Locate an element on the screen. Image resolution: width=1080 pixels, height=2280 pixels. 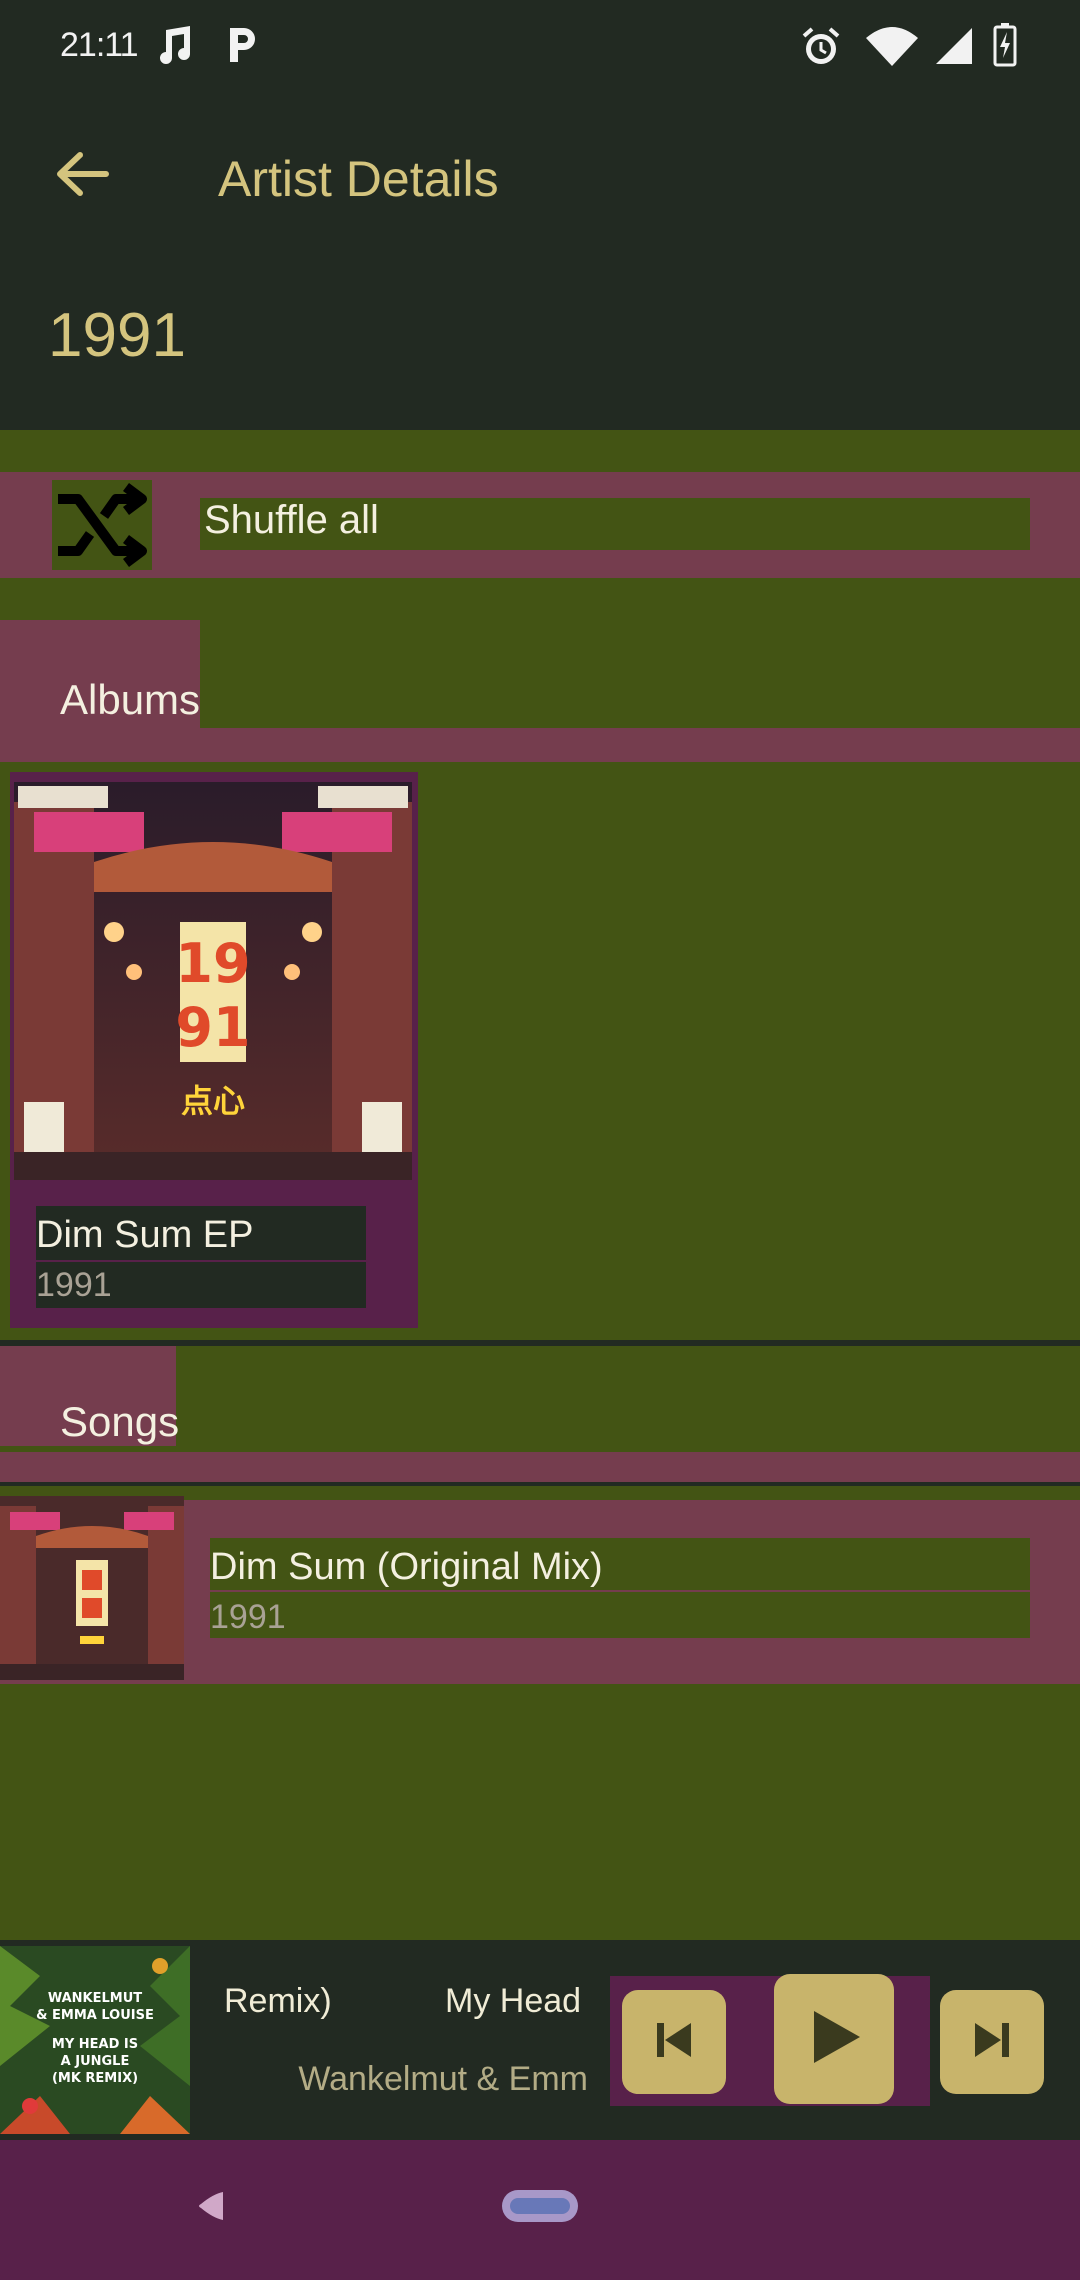
songs-header-strip is located at coordinates (540, 1467).